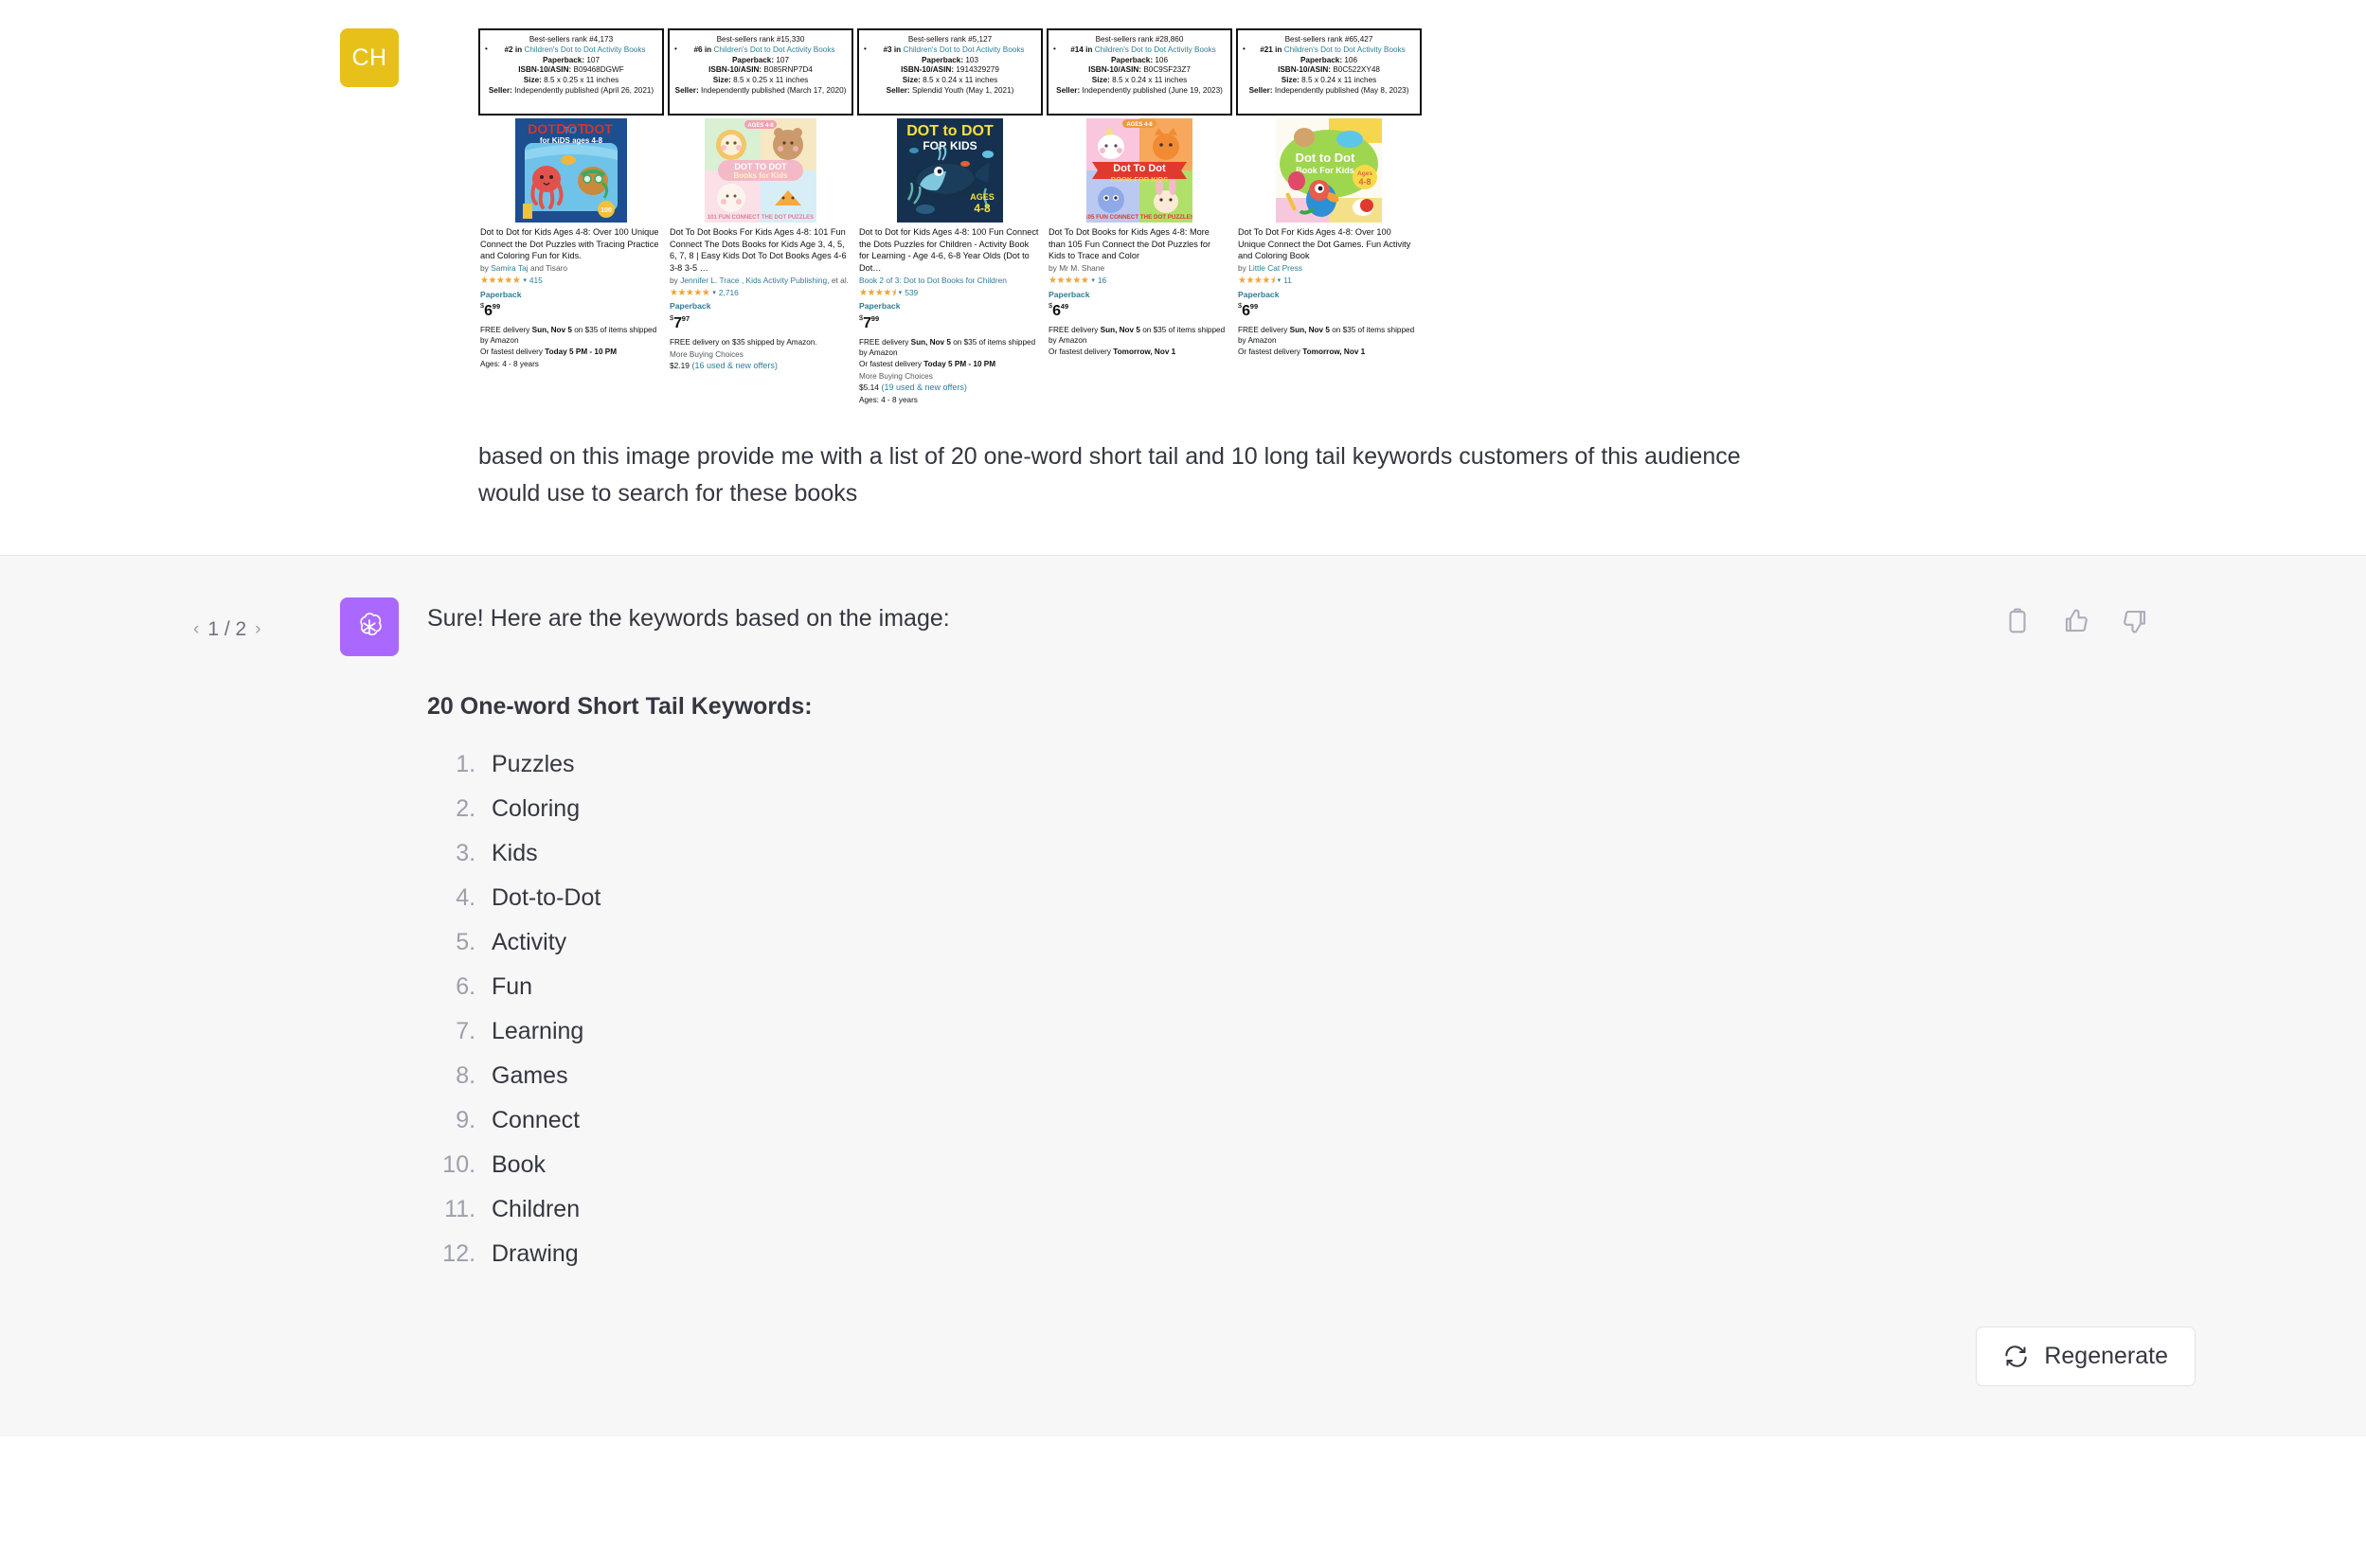  Describe the element at coordinates (536, 281) in the screenshot. I see `review-count: 415` at that location.